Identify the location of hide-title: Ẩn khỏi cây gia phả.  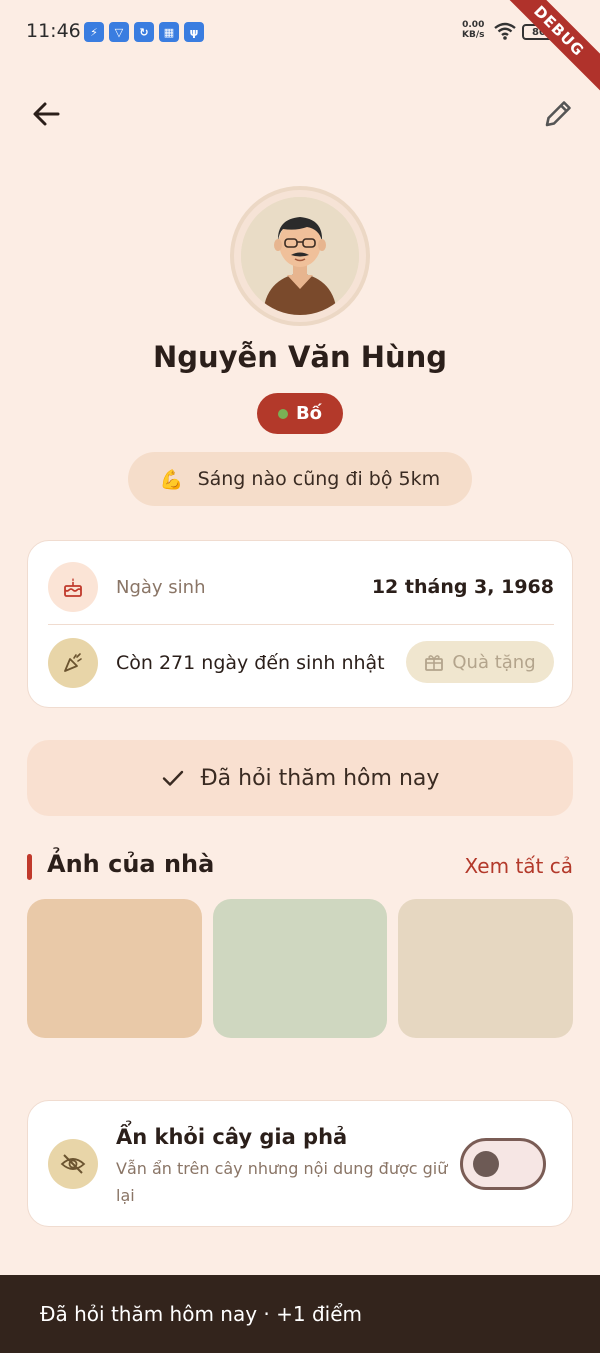
(232, 1137).